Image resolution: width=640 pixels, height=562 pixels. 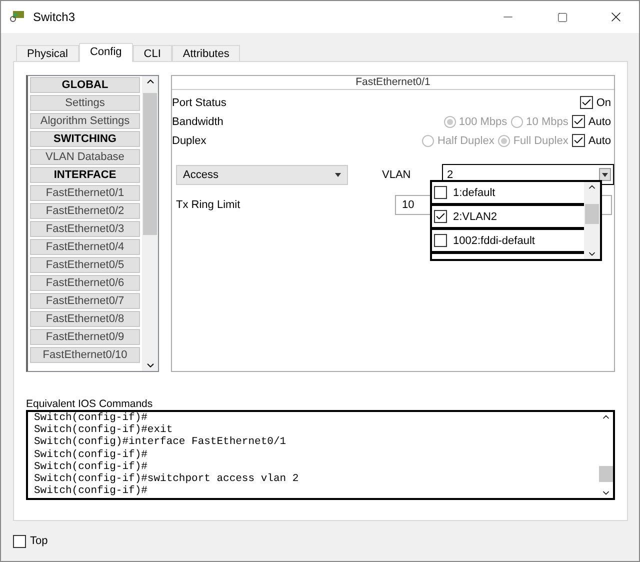 I want to click on sidebar-item: FastEthernet0/9, so click(x=85, y=337).